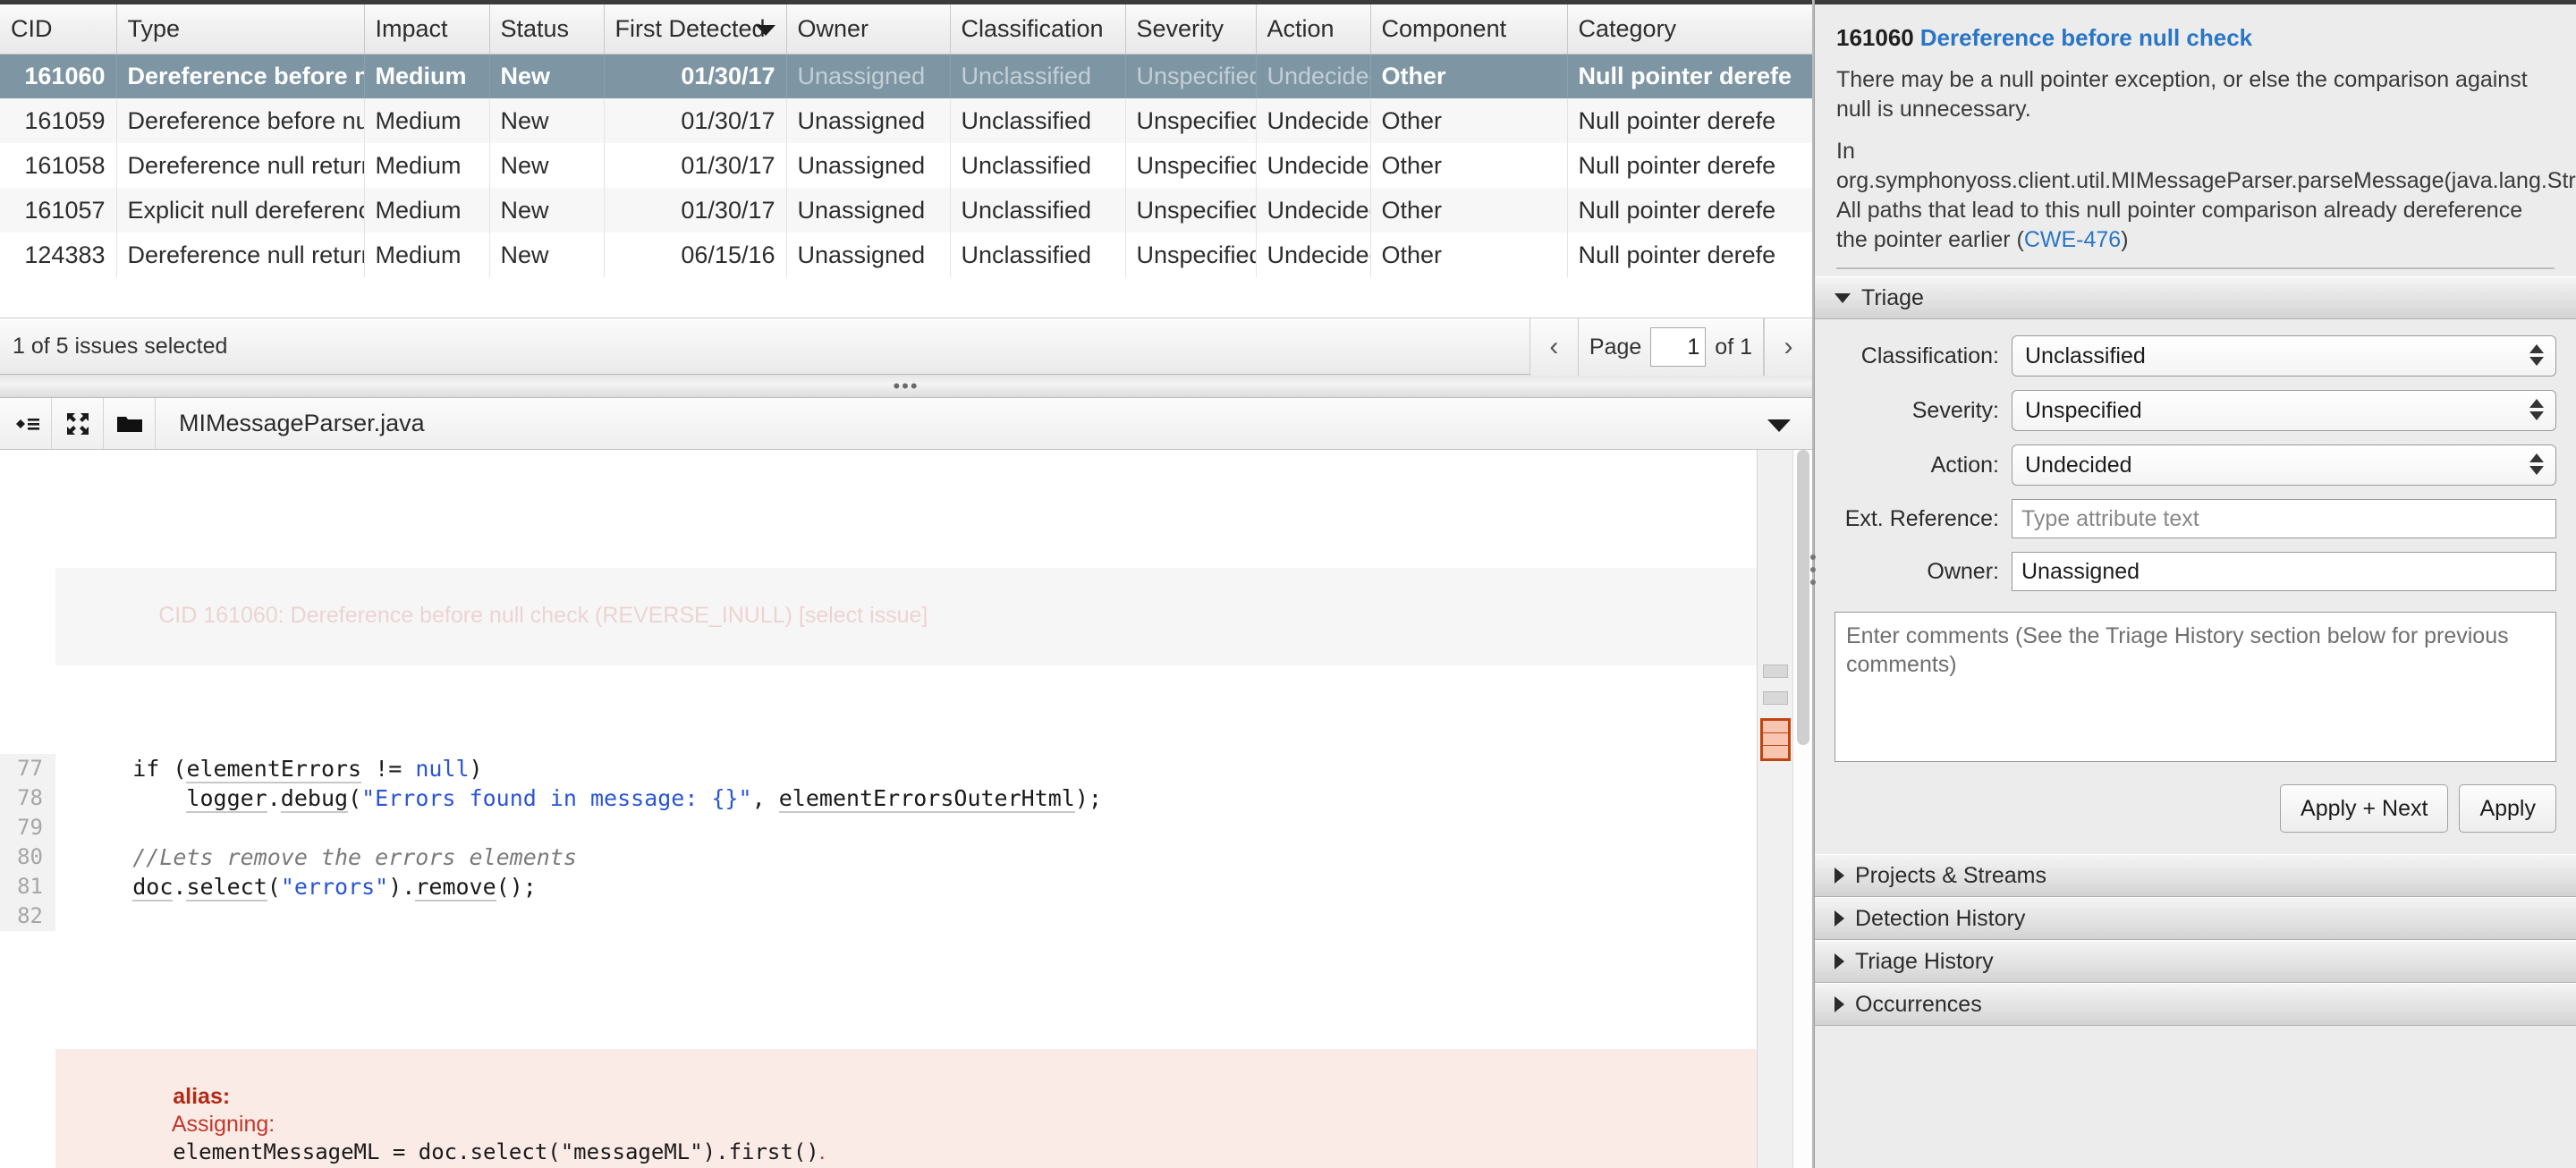 The image size is (2576, 1168). Describe the element at coordinates (1469, 165) in the screenshot. I see `cell-component: Other` at that location.